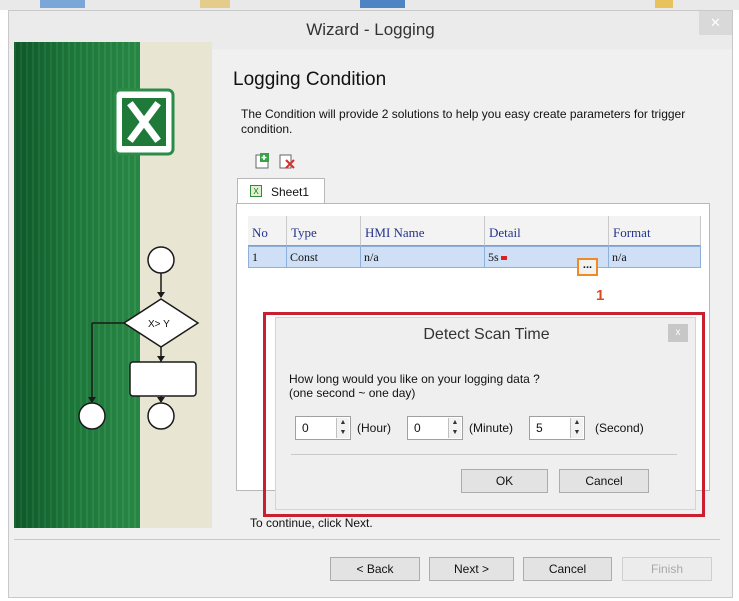  Describe the element at coordinates (493, 257) in the screenshot. I see `detail-value: 5s` at that location.